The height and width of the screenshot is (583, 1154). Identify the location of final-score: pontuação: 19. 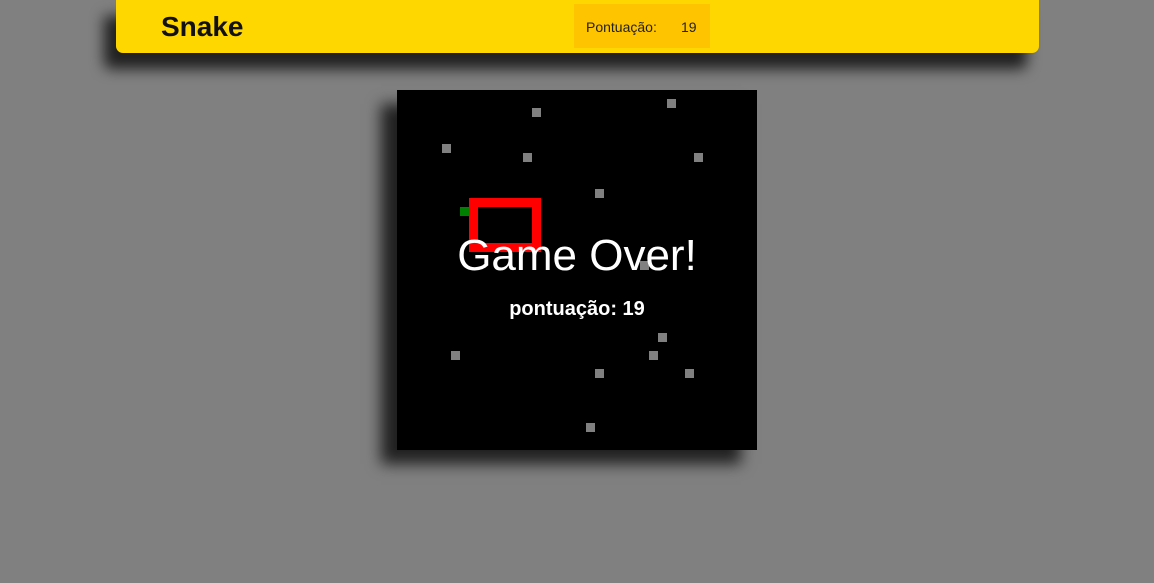
(577, 309).